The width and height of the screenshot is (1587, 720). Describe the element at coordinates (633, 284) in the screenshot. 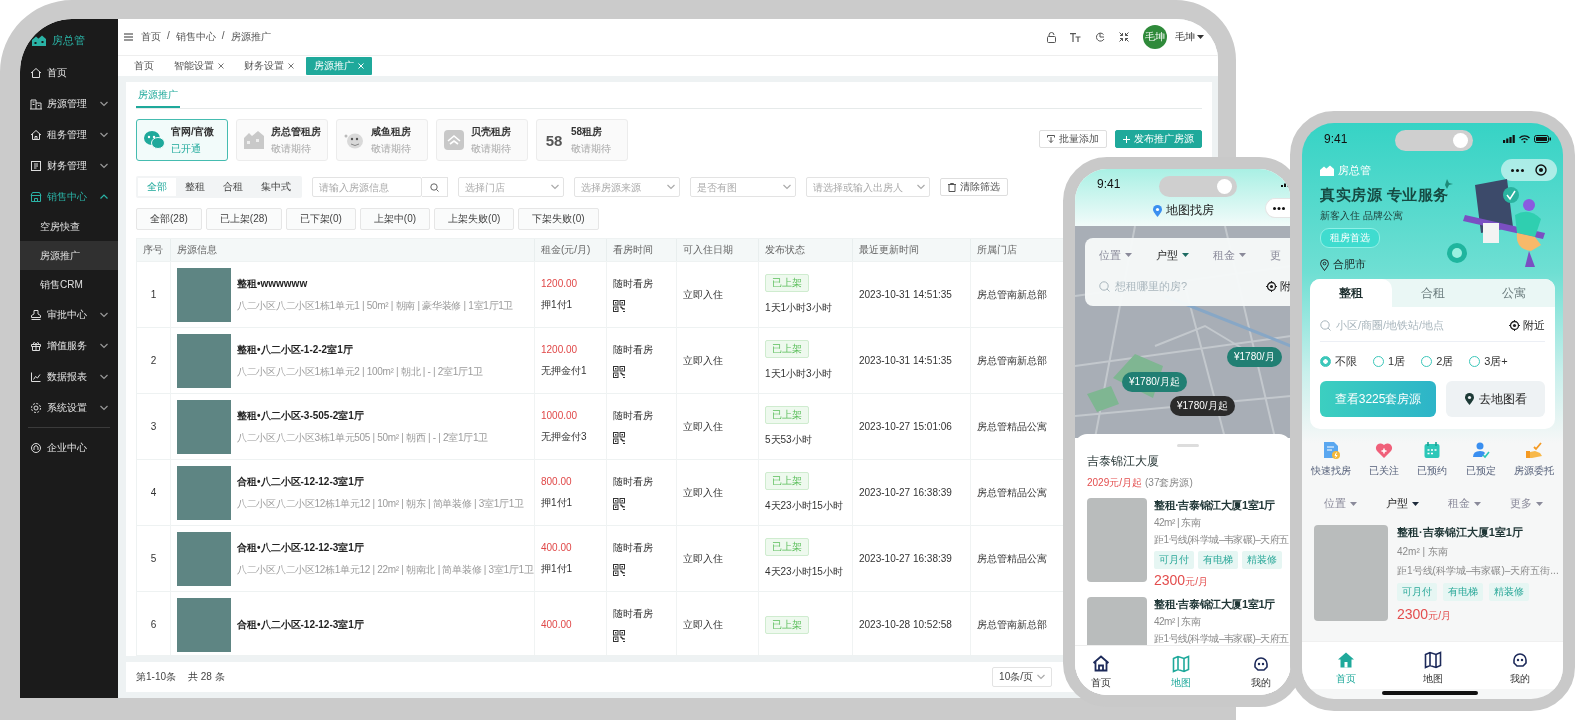

I see `viewing-time: 随时看房` at that location.